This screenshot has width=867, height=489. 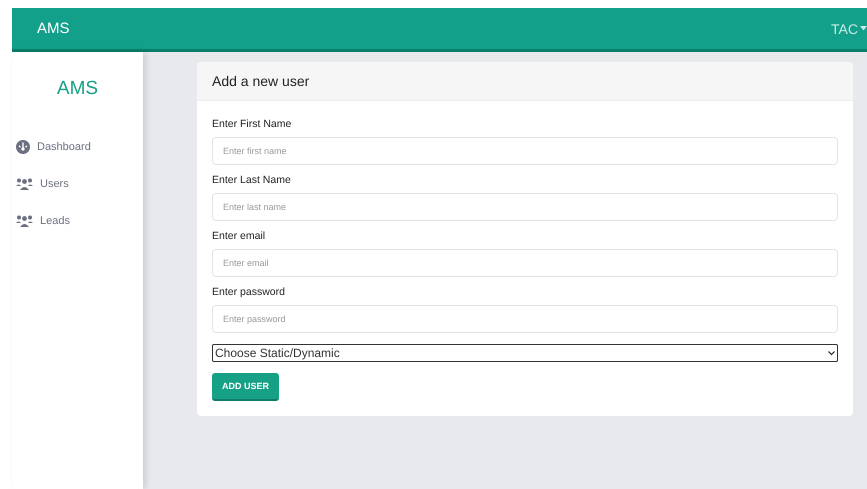 I want to click on sidebar-item: Leads, so click(x=77, y=220).